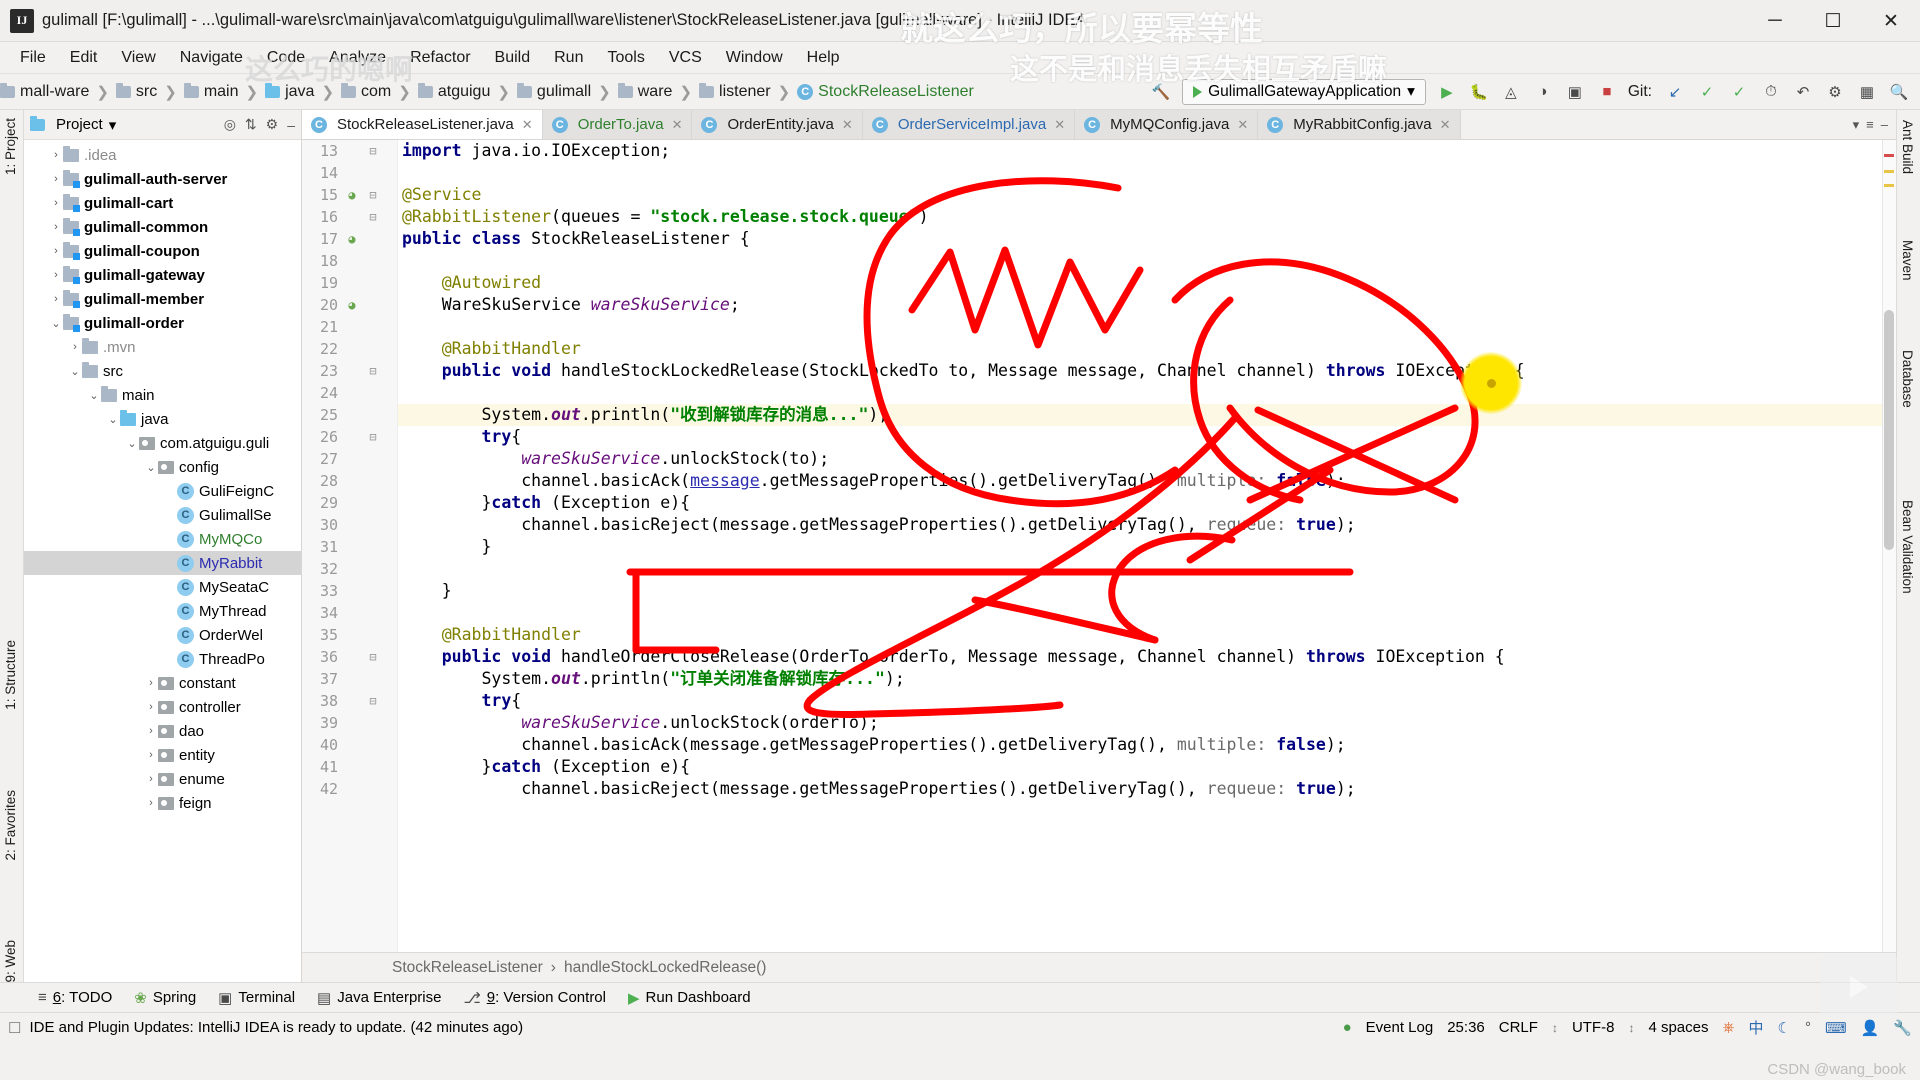  What do you see at coordinates (1902, 1028) in the screenshot?
I see `wrench-icon: 🔧` at bounding box center [1902, 1028].